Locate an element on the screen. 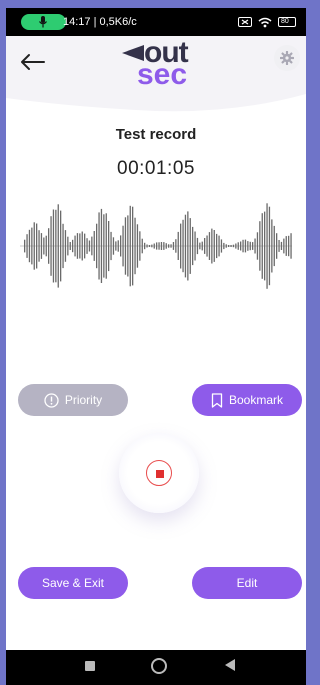 Image resolution: width=320 pixels, height=685 pixels. back-button is located at coordinates (32, 62).